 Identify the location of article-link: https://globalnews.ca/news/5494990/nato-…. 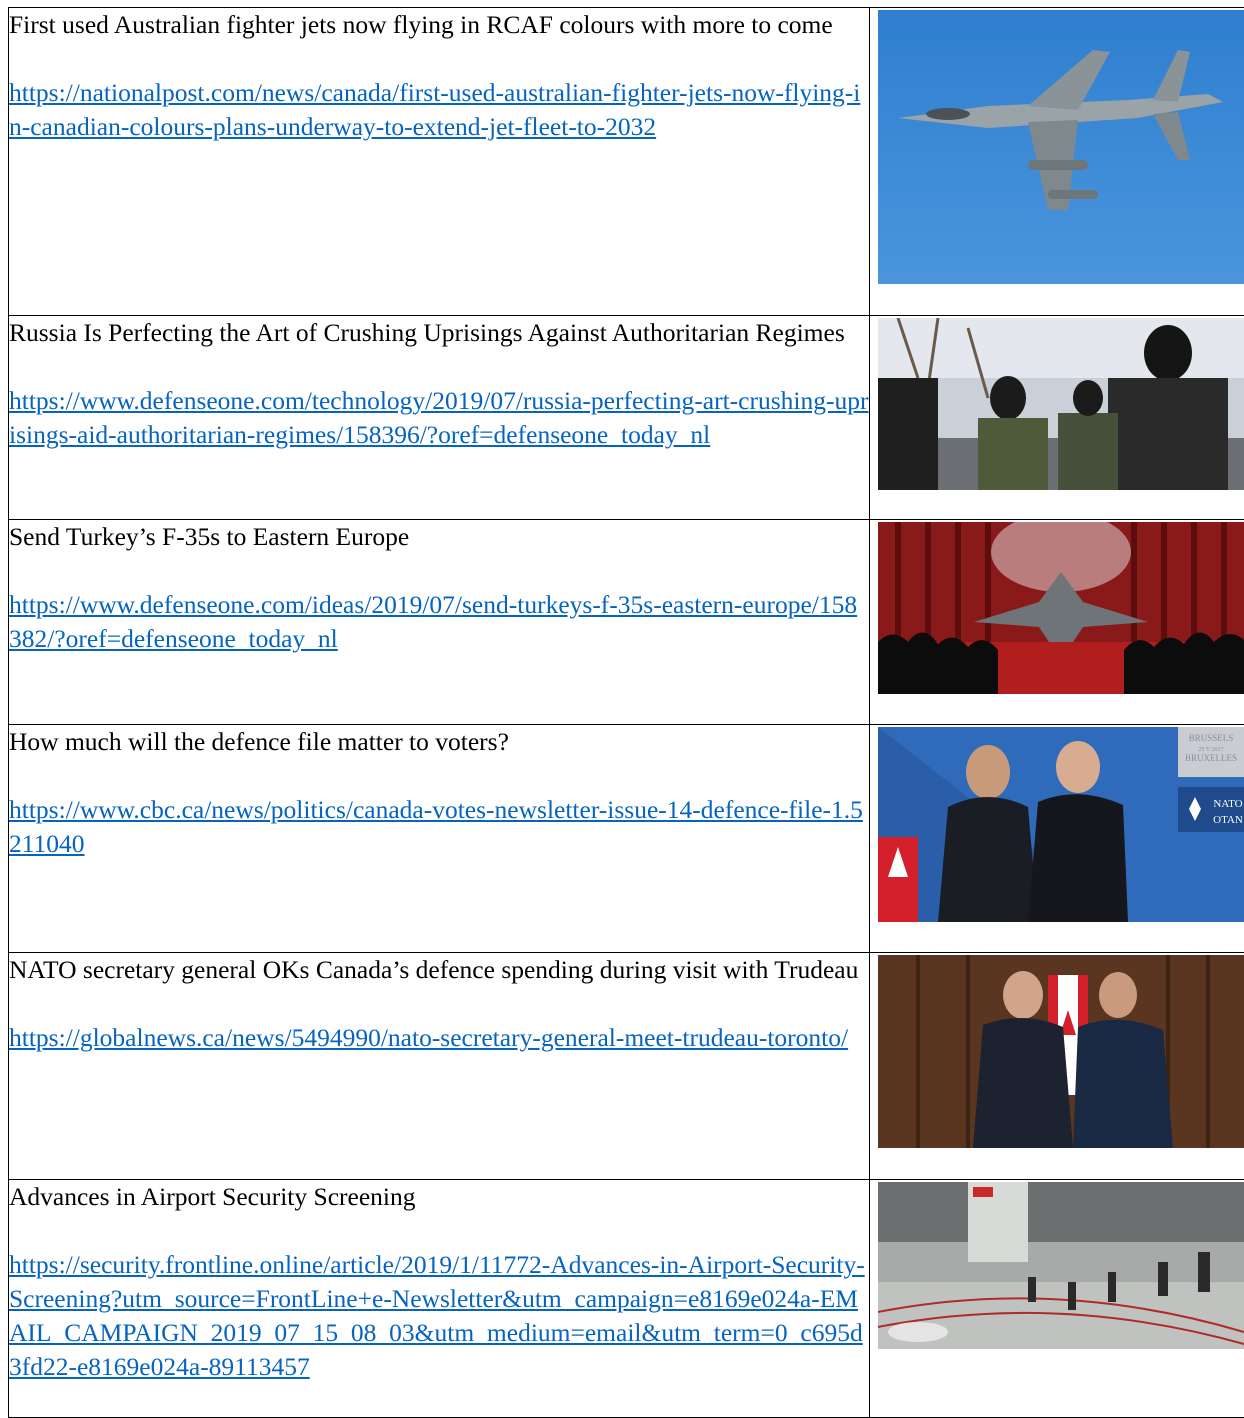
(439, 1038).